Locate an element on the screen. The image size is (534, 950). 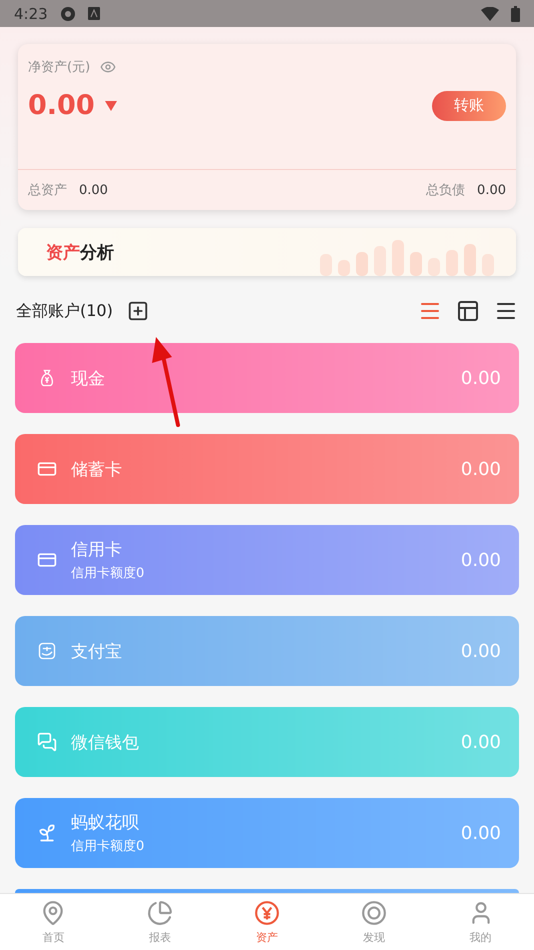
account-name: 蚂蚁花呗 is located at coordinates (105, 823).